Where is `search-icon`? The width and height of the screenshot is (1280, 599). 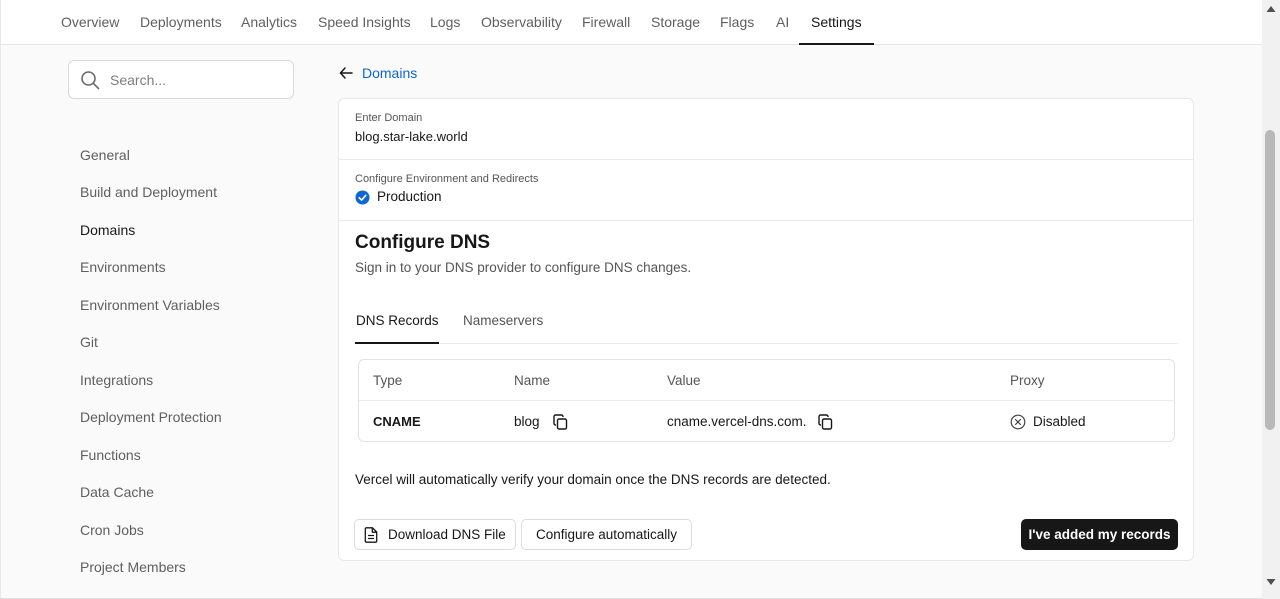 search-icon is located at coordinates (90, 80).